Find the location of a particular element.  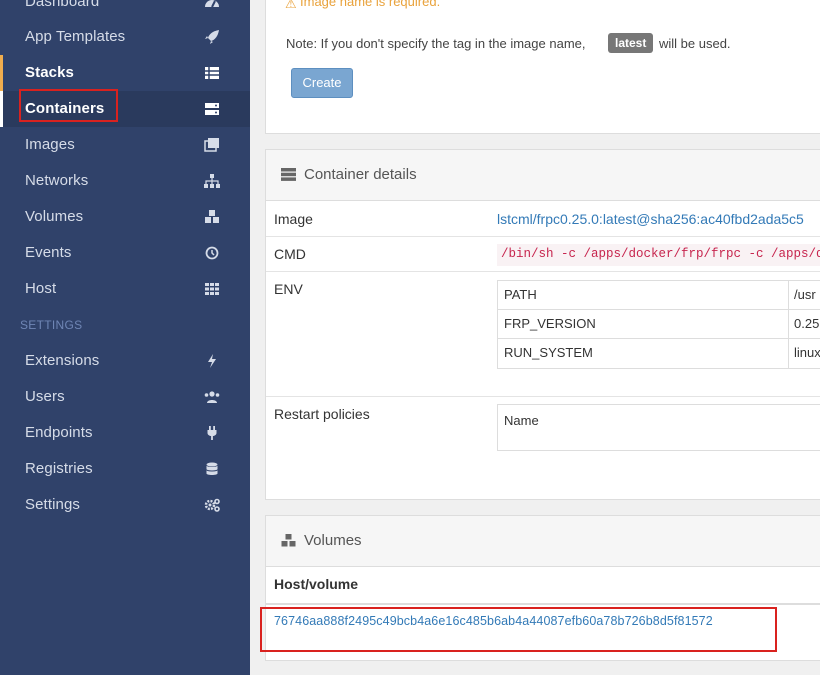

sidebar-item-label: Registries is located at coordinates (59, 468).